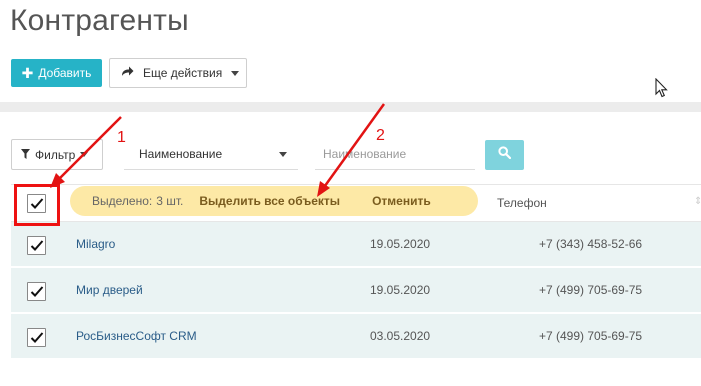 The height and width of the screenshot is (386, 701). Describe the element at coordinates (170, 201) in the screenshot. I see `selected-count: 3 шт.` at that location.